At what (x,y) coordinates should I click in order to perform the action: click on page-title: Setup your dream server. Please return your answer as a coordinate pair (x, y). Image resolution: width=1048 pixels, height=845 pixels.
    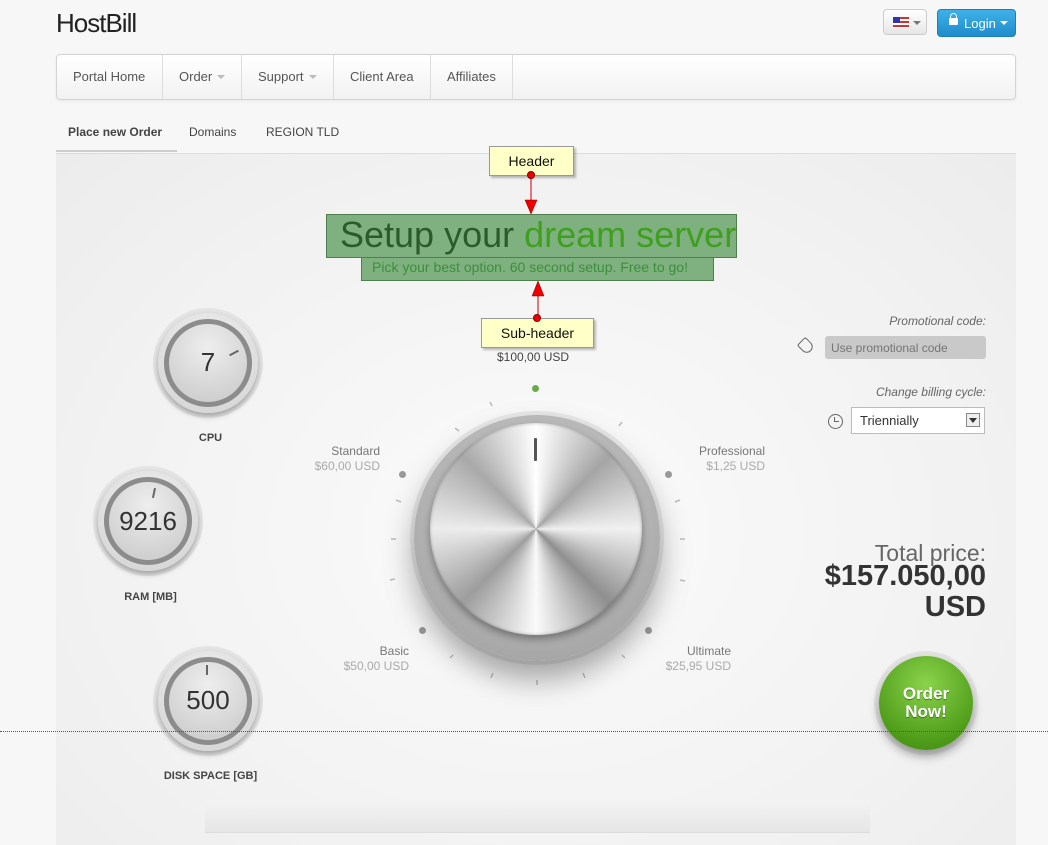
    Looking at the image, I should click on (540, 235).